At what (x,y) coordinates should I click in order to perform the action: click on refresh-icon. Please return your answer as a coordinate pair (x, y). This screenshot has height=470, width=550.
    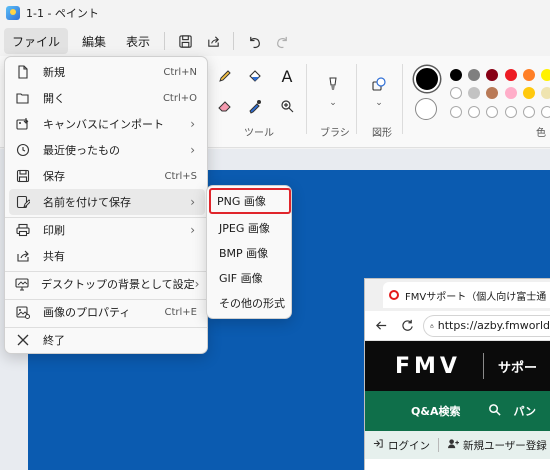
    Looking at the image, I should click on (407, 326).